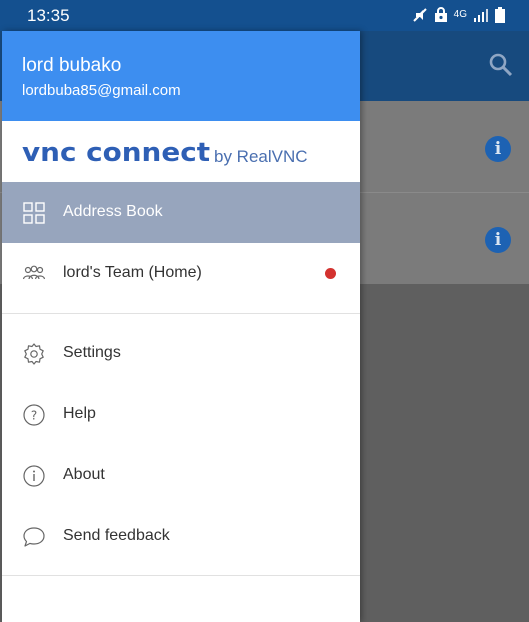 The height and width of the screenshot is (622, 529). I want to click on status-icons: 4G, so click(458, 15).